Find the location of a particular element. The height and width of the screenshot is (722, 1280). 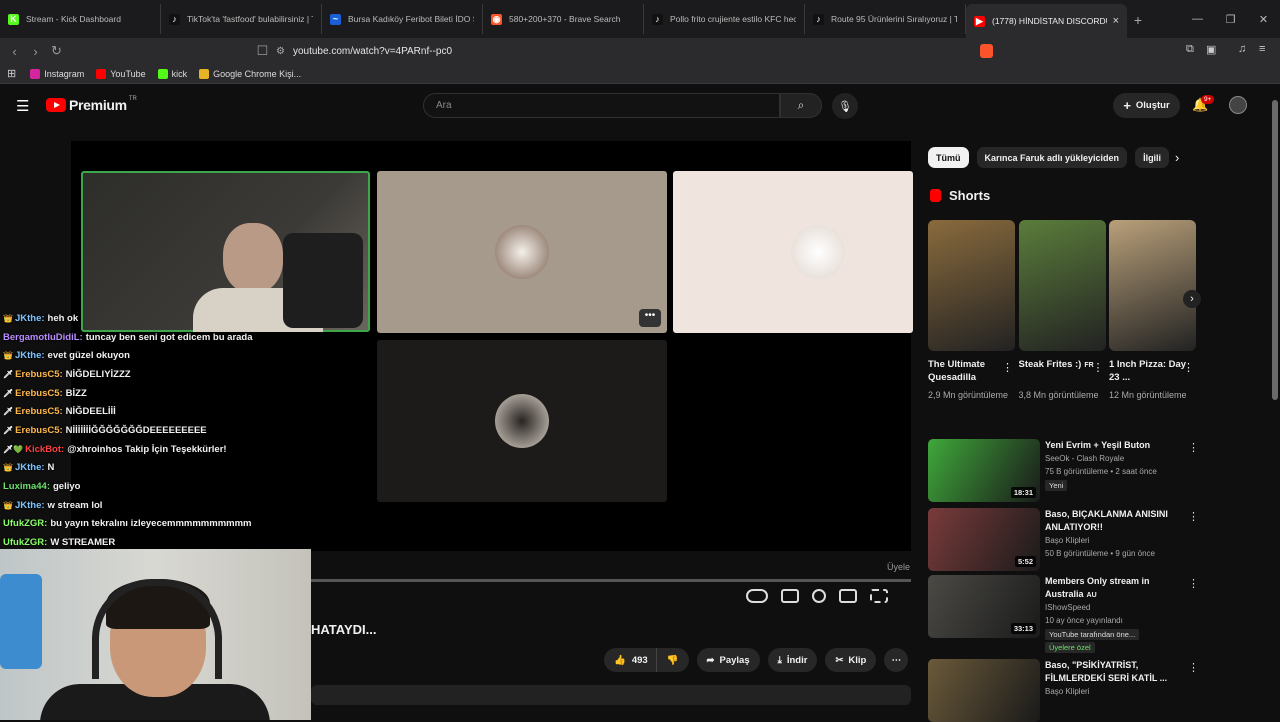

video-thumbnail: 18:31 is located at coordinates (984, 470).